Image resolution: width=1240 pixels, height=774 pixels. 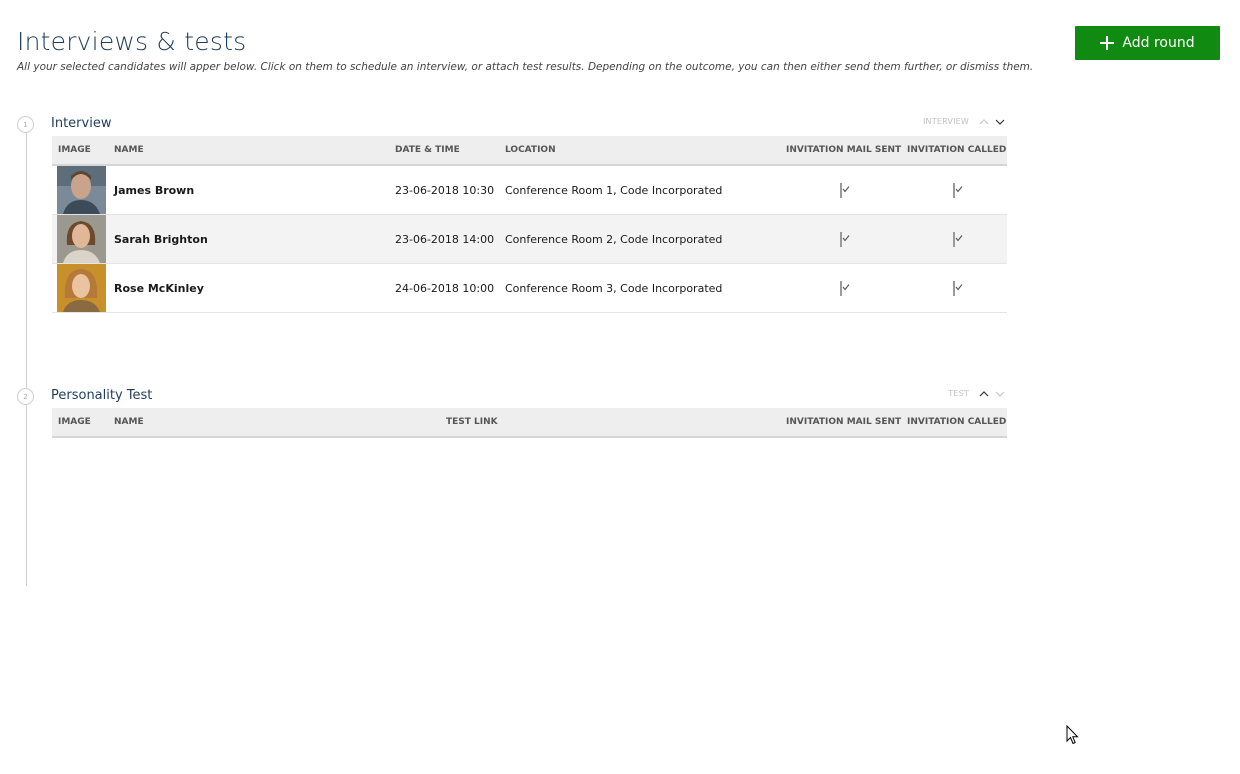 I want to click on round-title: Interview, so click(x=81, y=124).